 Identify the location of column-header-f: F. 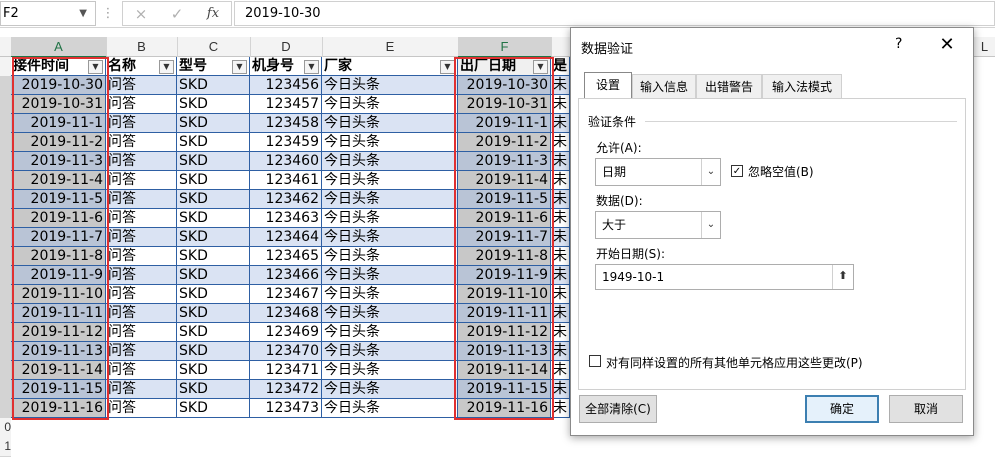
(505, 47).